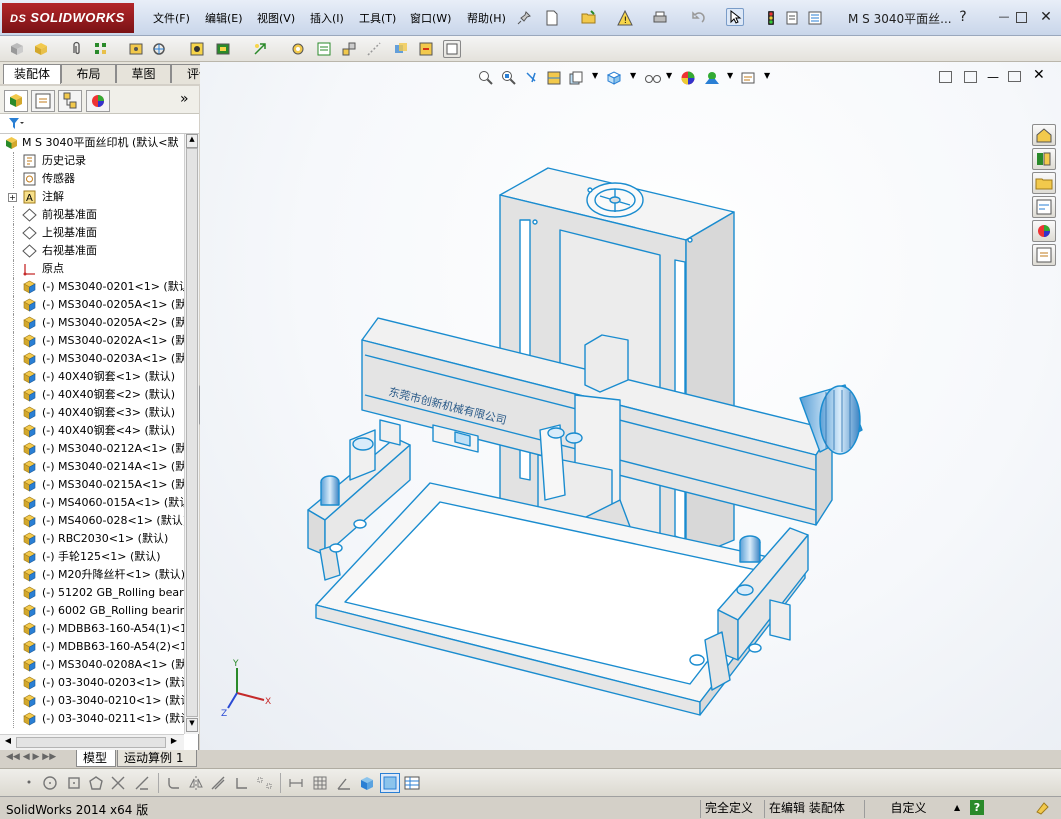 Image resolution: width=1061 pixels, height=819 pixels. What do you see at coordinates (142, 783) in the screenshot?
I see `extend-icon` at bounding box center [142, 783].